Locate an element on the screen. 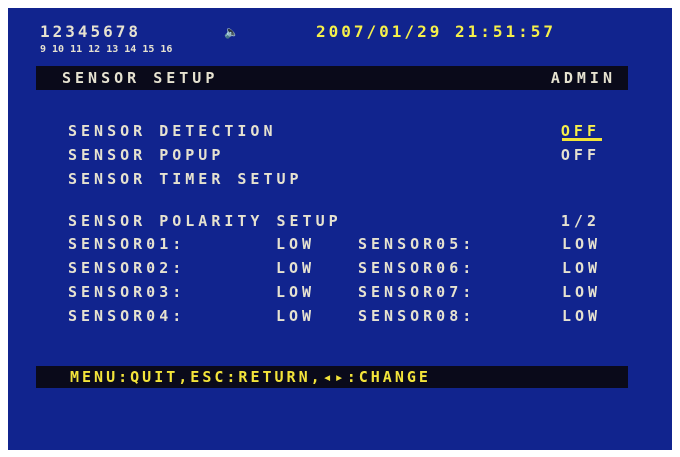  channel-indicators-1-8: 12345678 is located at coordinates (91, 31).